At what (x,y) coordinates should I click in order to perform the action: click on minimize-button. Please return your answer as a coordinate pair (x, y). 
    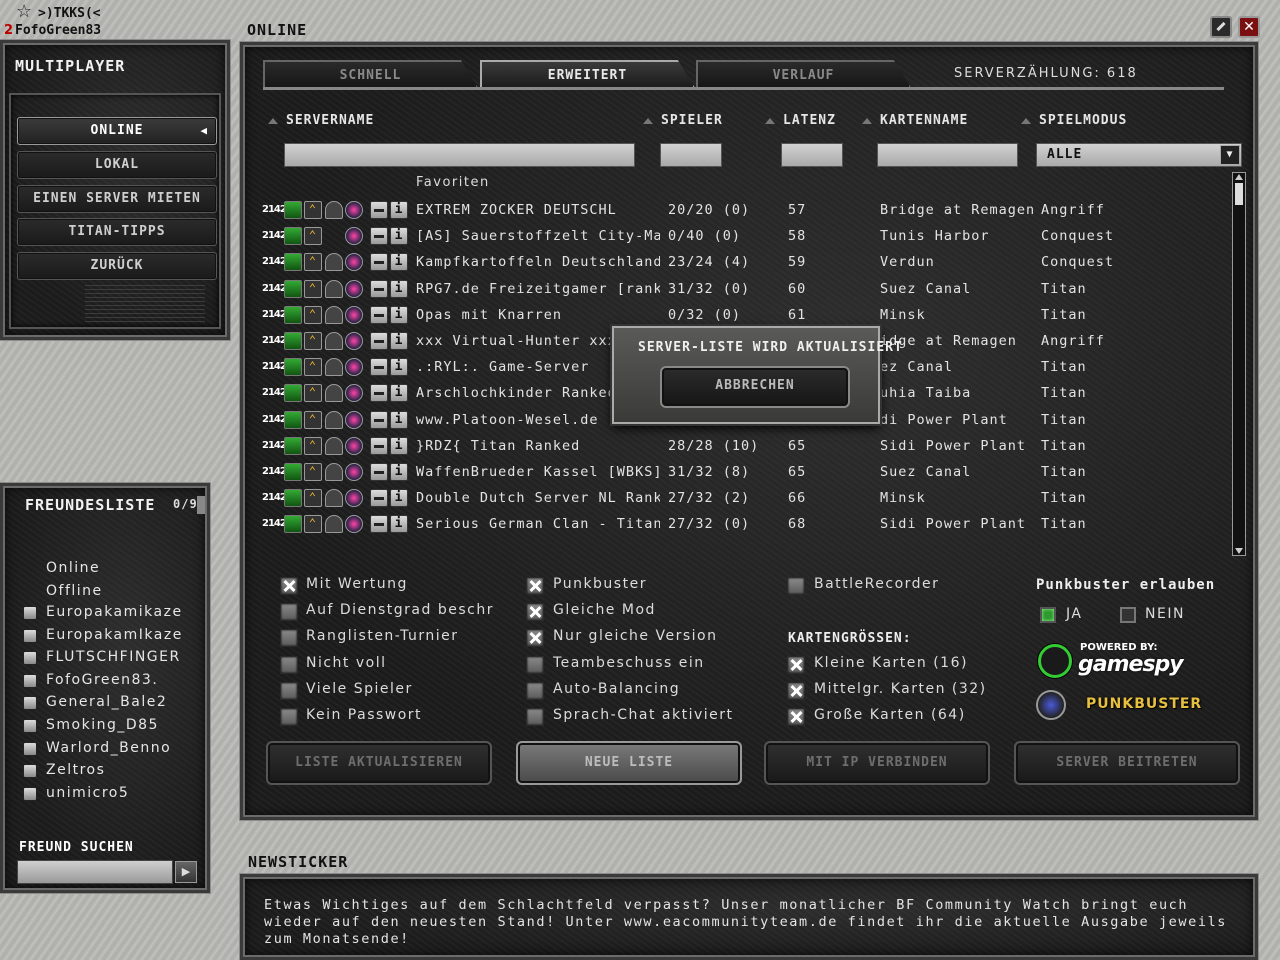
    Looking at the image, I should click on (1221, 27).